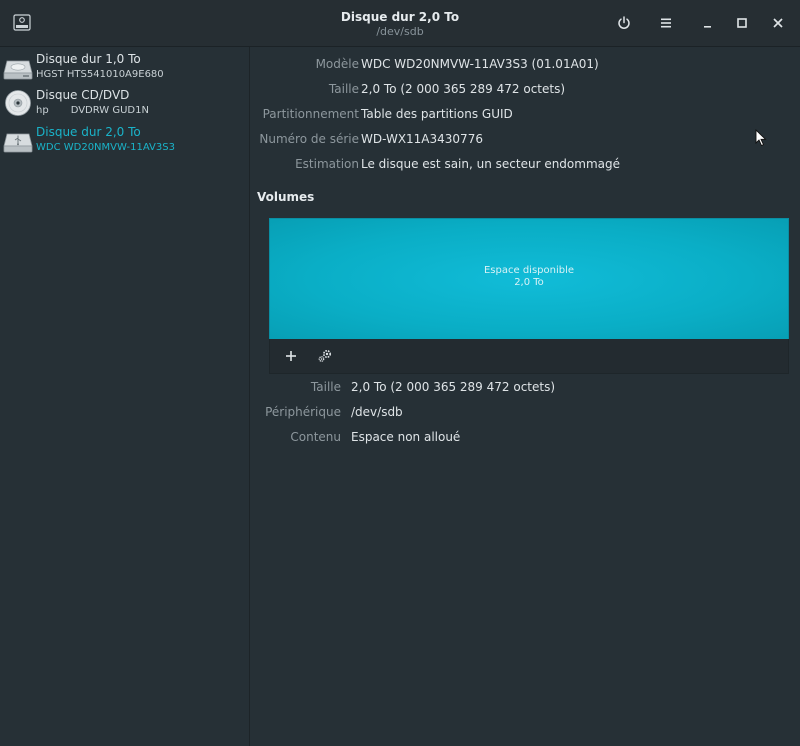  I want to click on volume-free-space-block: Espace disponible 2,0 To, so click(529, 279).